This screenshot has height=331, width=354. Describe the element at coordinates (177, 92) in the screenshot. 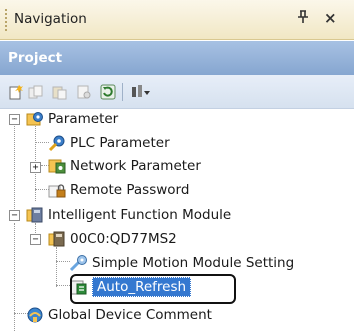

I see `project-toolbar` at that location.